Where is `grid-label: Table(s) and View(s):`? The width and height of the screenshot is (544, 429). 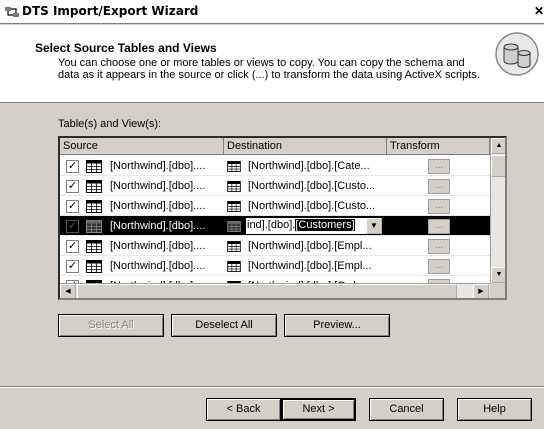
grid-label: Table(s) and View(s): is located at coordinates (110, 124).